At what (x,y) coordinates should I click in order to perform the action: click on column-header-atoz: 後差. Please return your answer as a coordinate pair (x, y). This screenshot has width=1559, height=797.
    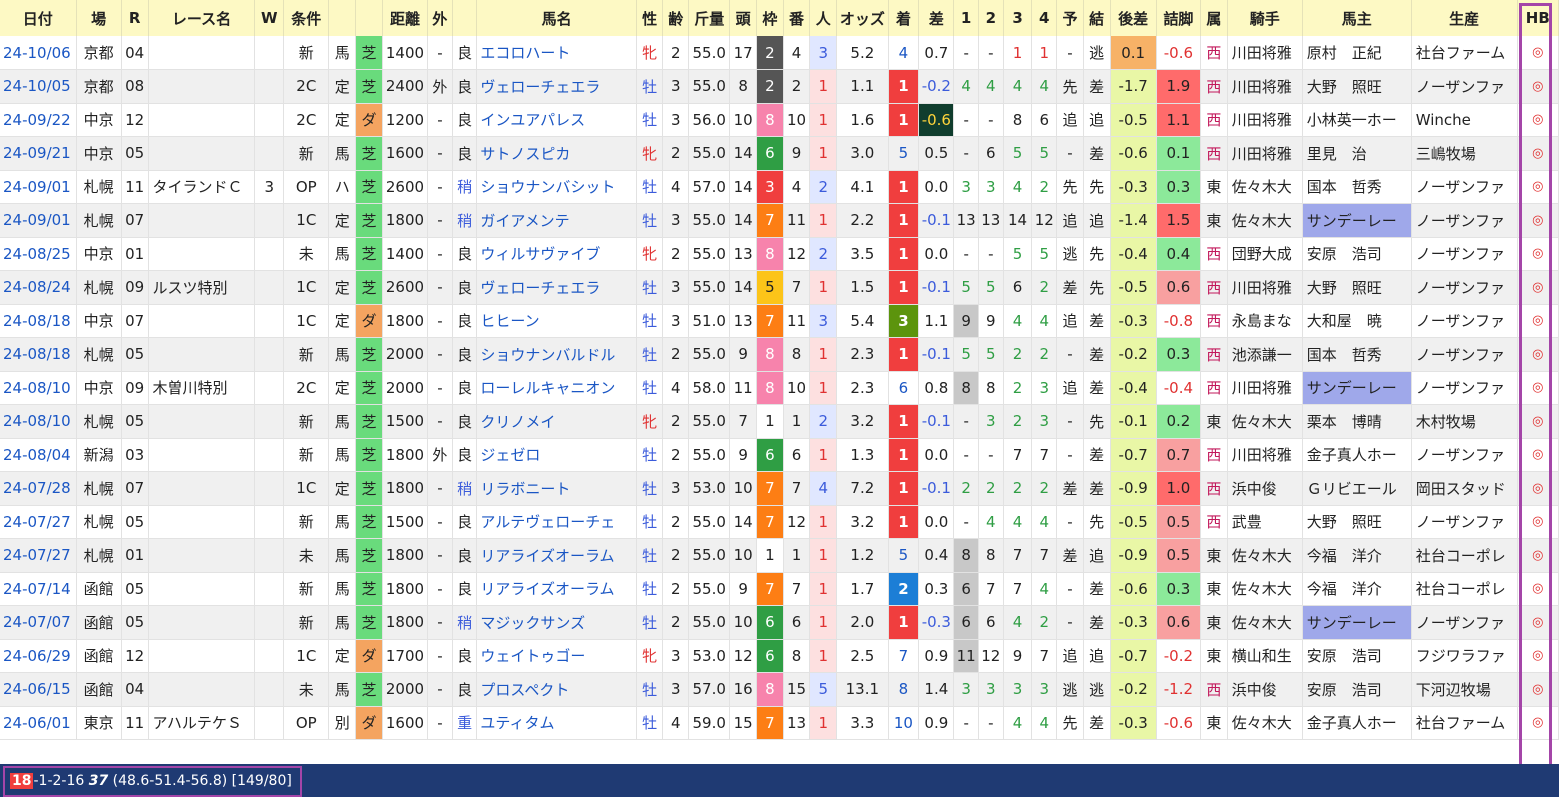
    Looking at the image, I should click on (1133, 18).